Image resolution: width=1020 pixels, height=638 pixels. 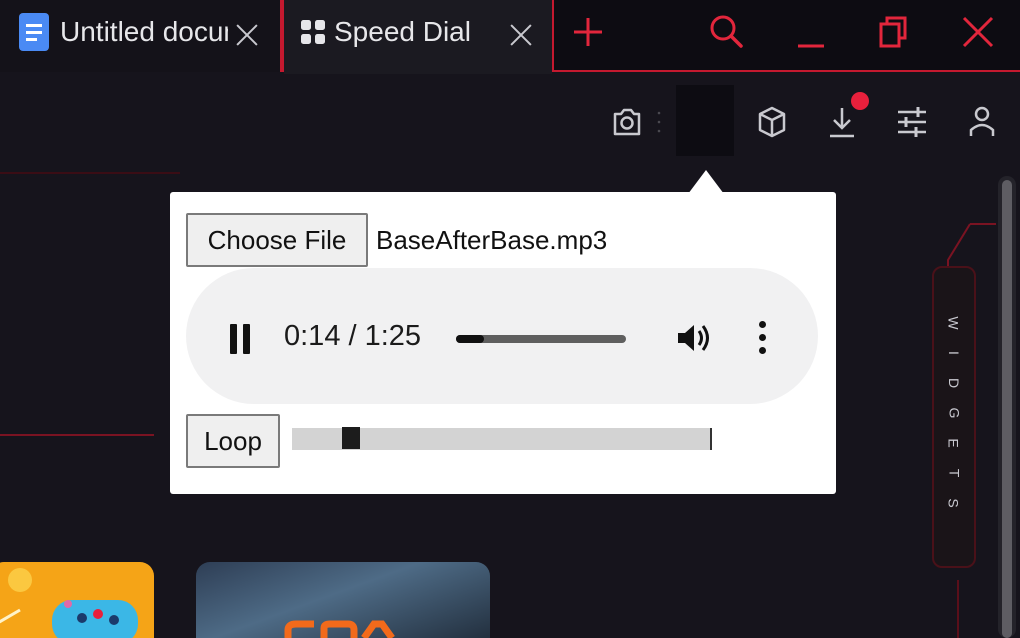 I want to click on tab-title: Untitled document, so click(x=144, y=31).